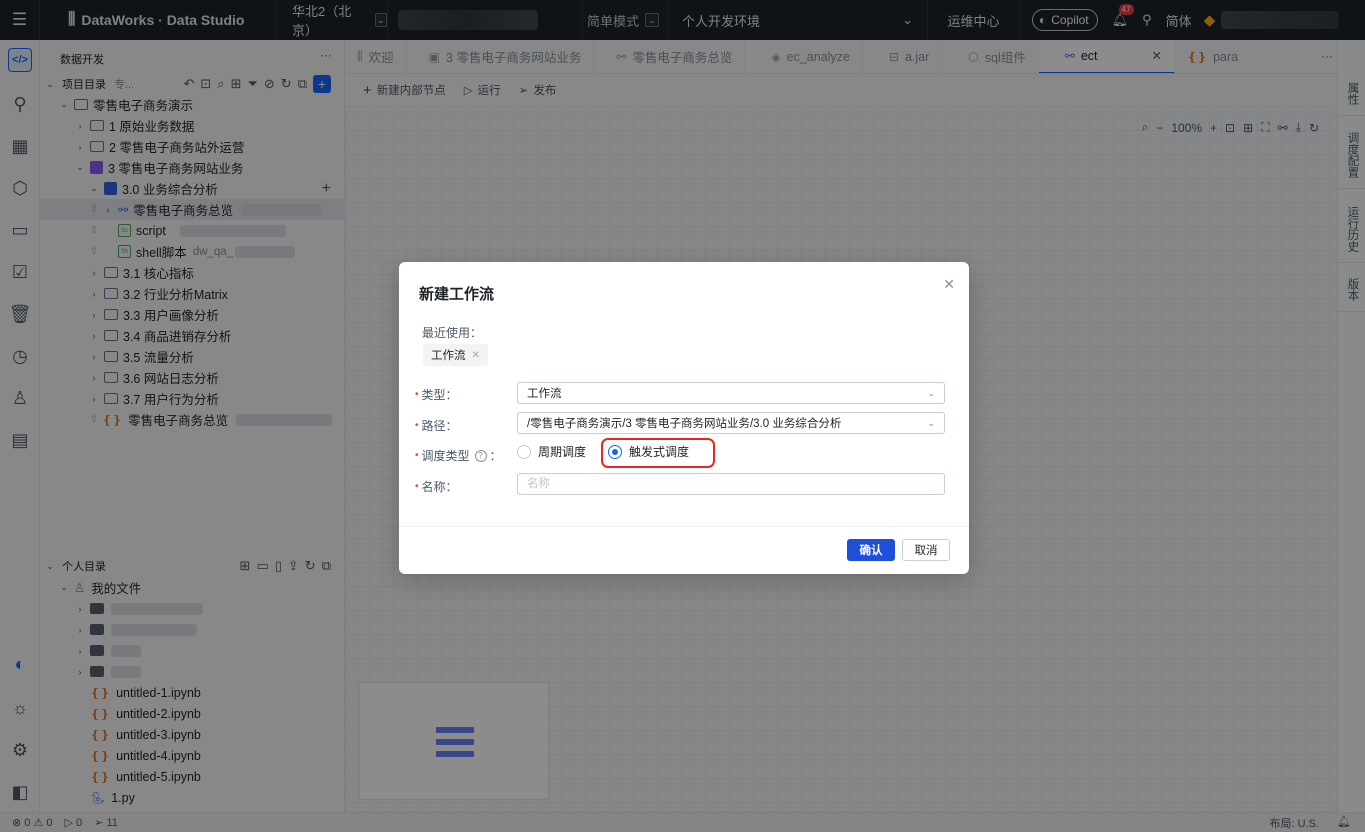 Image resolution: width=1365 pixels, height=832 pixels. Describe the element at coordinates (926, 550) in the screenshot. I see `cancel-button: 取消` at that location.